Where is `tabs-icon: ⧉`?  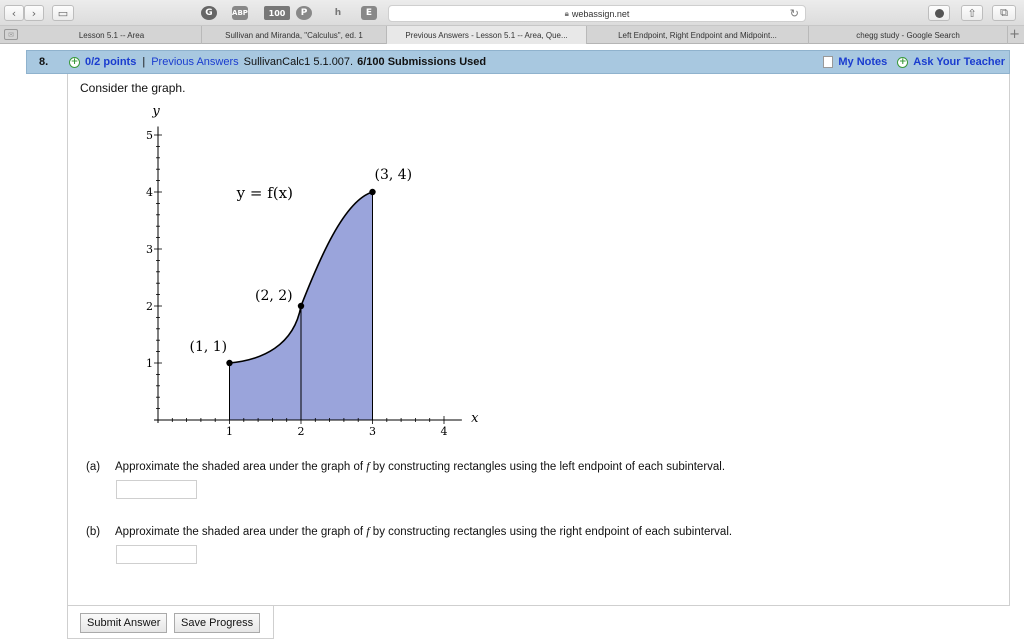
tabs-icon: ⧉ is located at coordinates (1004, 12).